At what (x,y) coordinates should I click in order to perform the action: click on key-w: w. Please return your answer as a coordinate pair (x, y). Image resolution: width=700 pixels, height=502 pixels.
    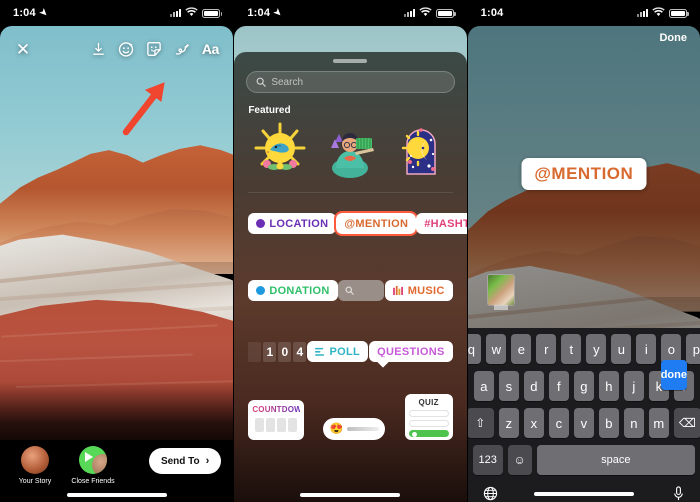
    Looking at the image, I should click on (496, 349).